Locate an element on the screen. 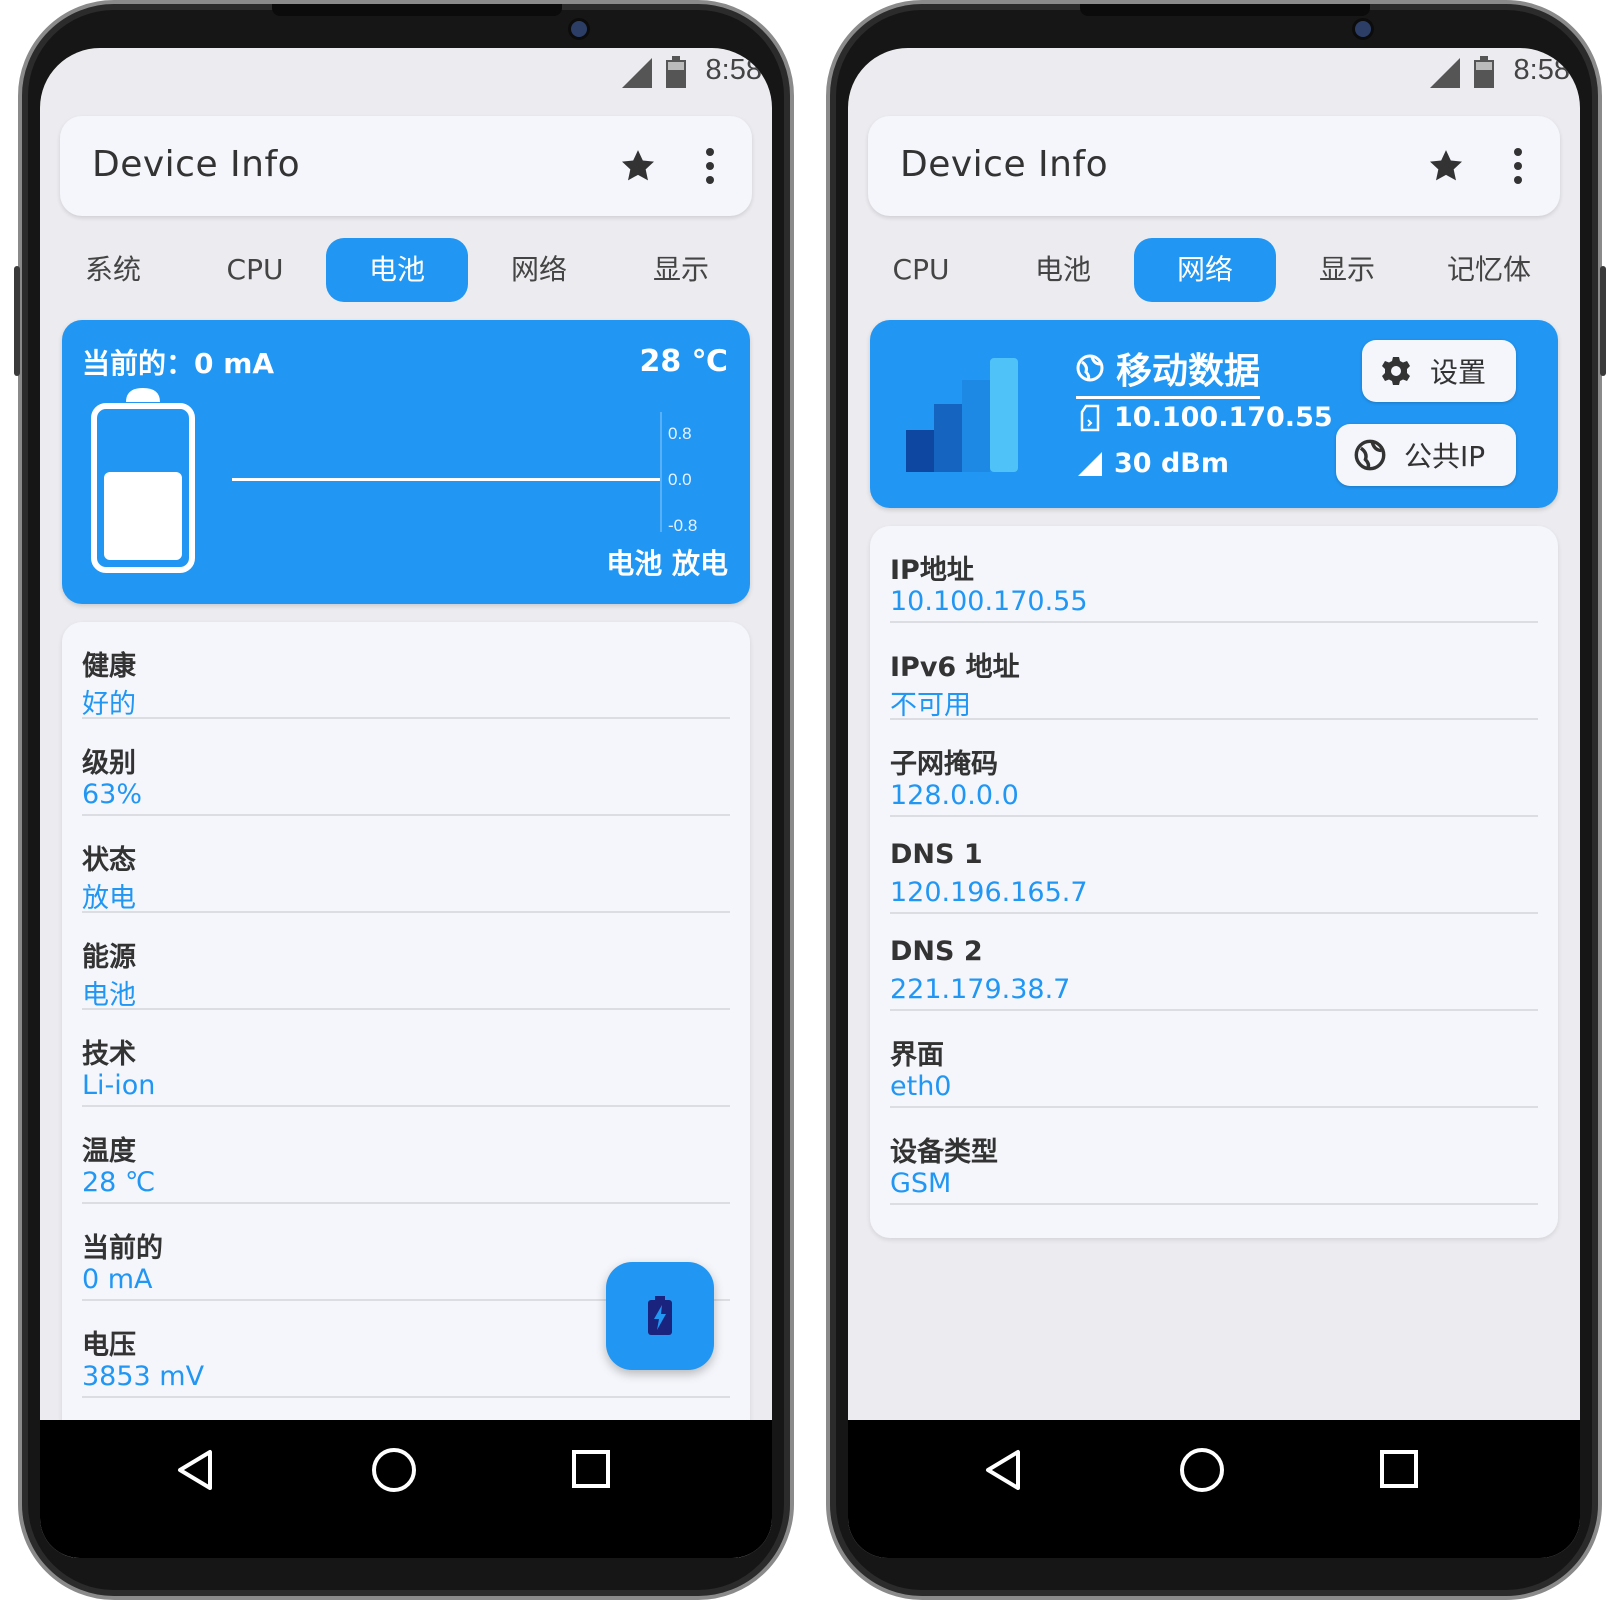  list-item: 健康 好的 is located at coordinates (406, 671).